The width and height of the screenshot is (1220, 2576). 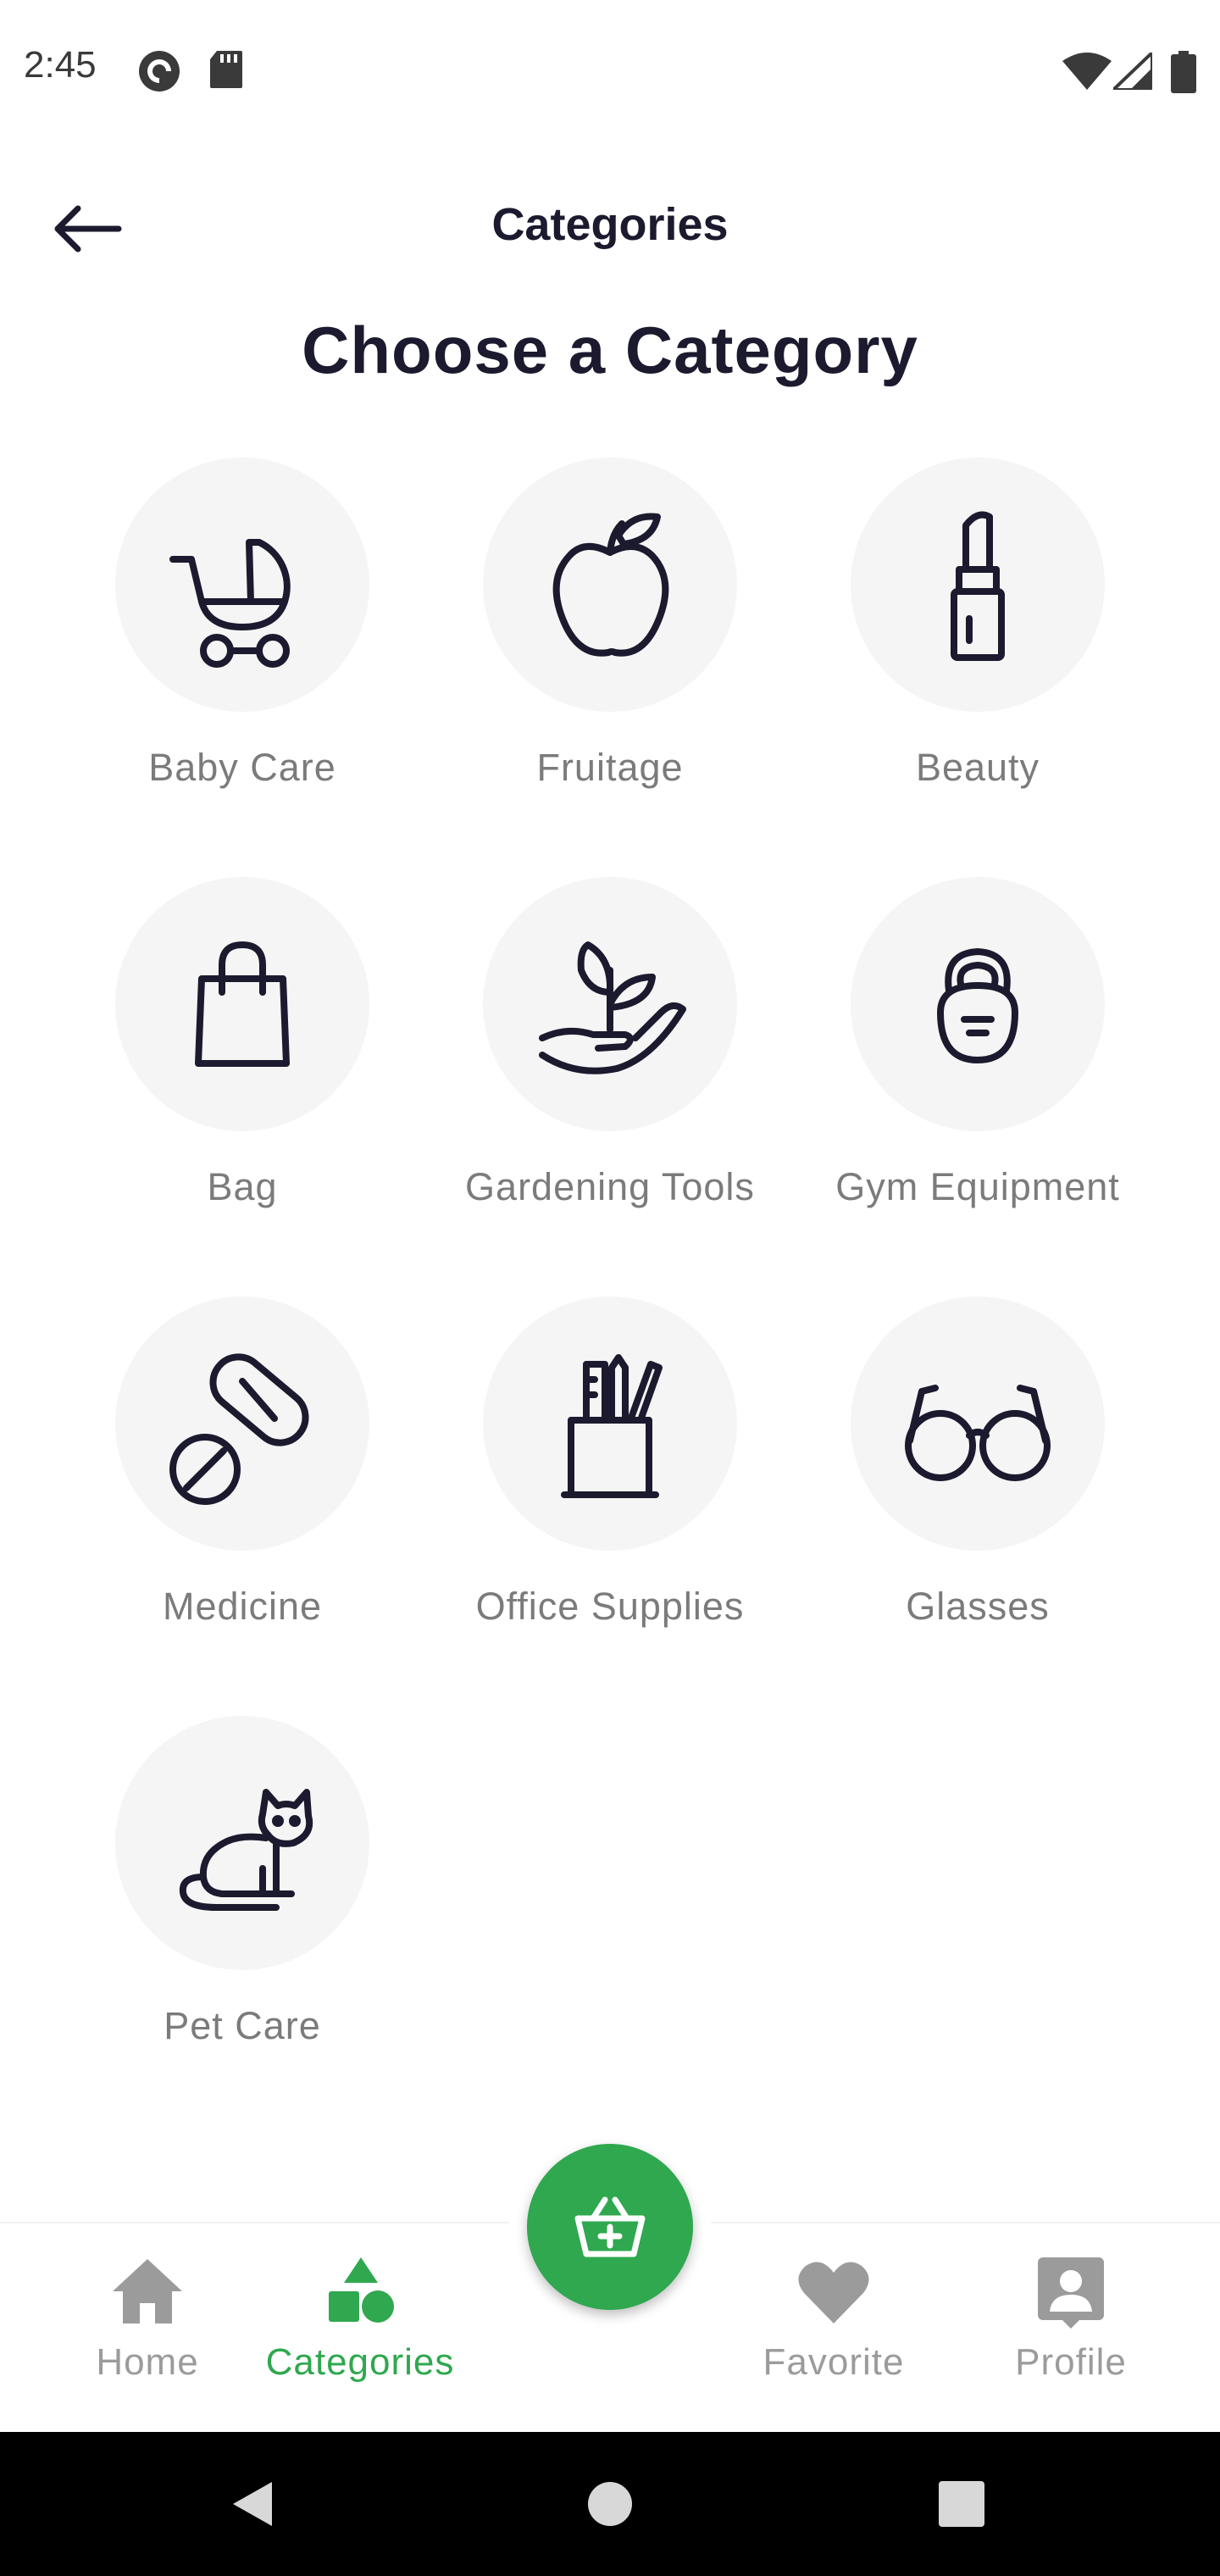 I want to click on header-title: Categories, so click(x=610, y=224).